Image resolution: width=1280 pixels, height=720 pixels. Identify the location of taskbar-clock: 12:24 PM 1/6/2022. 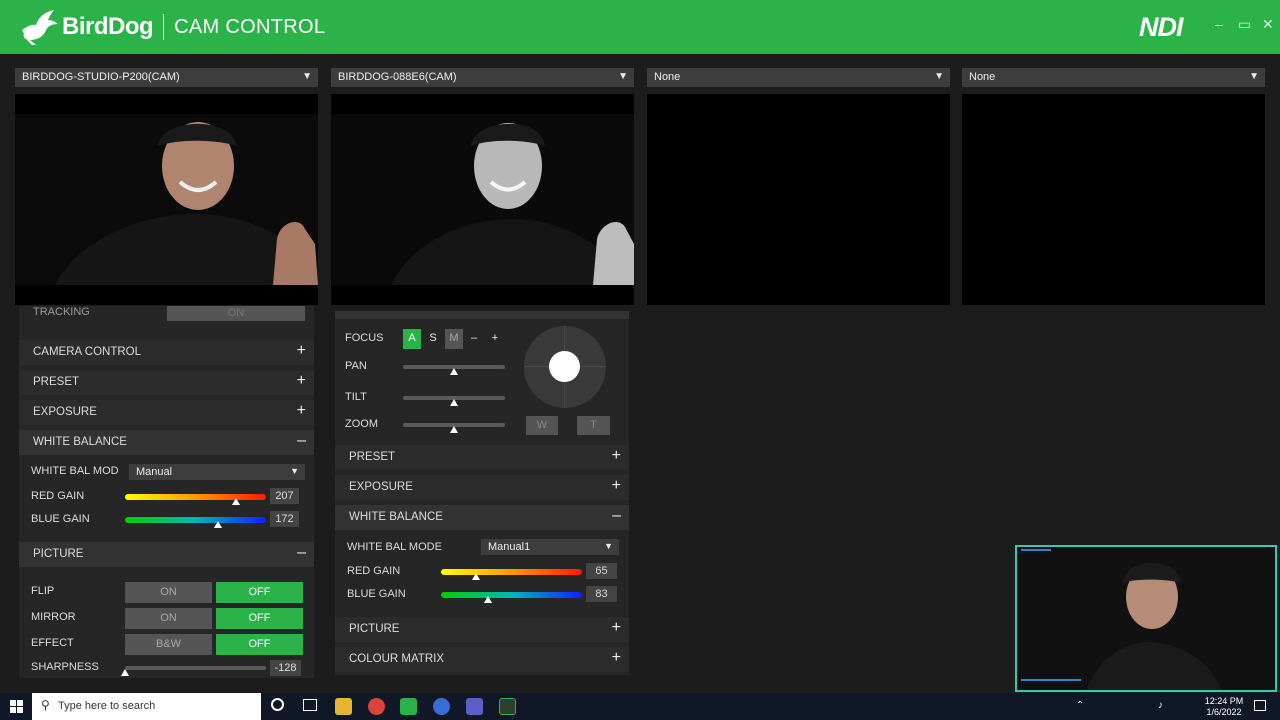
(1224, 707).